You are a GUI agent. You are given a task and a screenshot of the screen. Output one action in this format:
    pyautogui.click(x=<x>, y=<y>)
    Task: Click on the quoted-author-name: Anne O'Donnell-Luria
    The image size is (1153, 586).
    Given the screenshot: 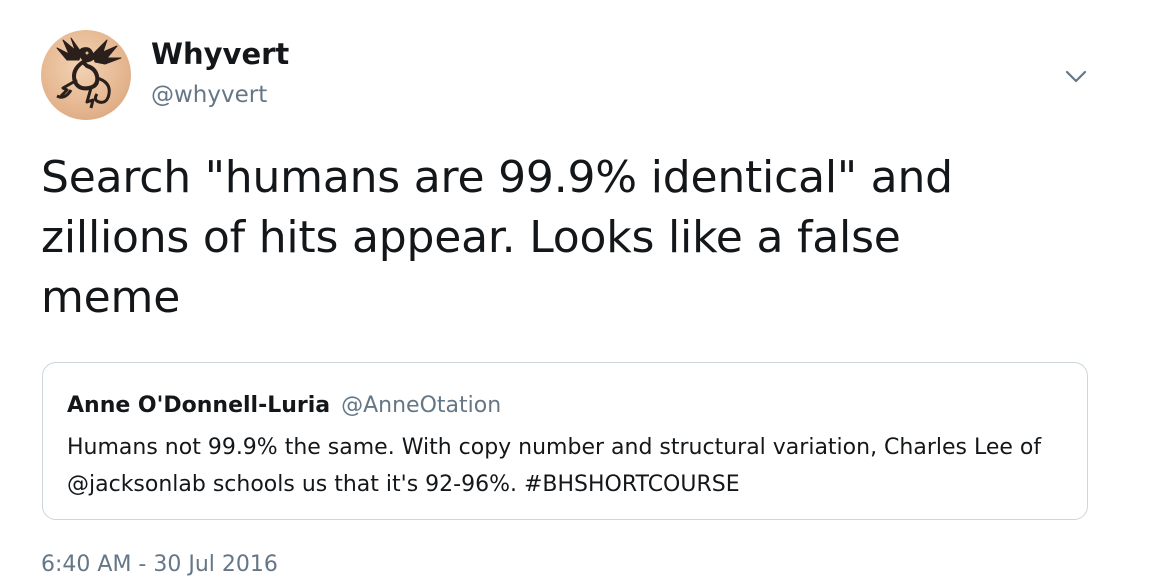 What is the action you would take?
    pyautogui.click(x=199, y=405)
    